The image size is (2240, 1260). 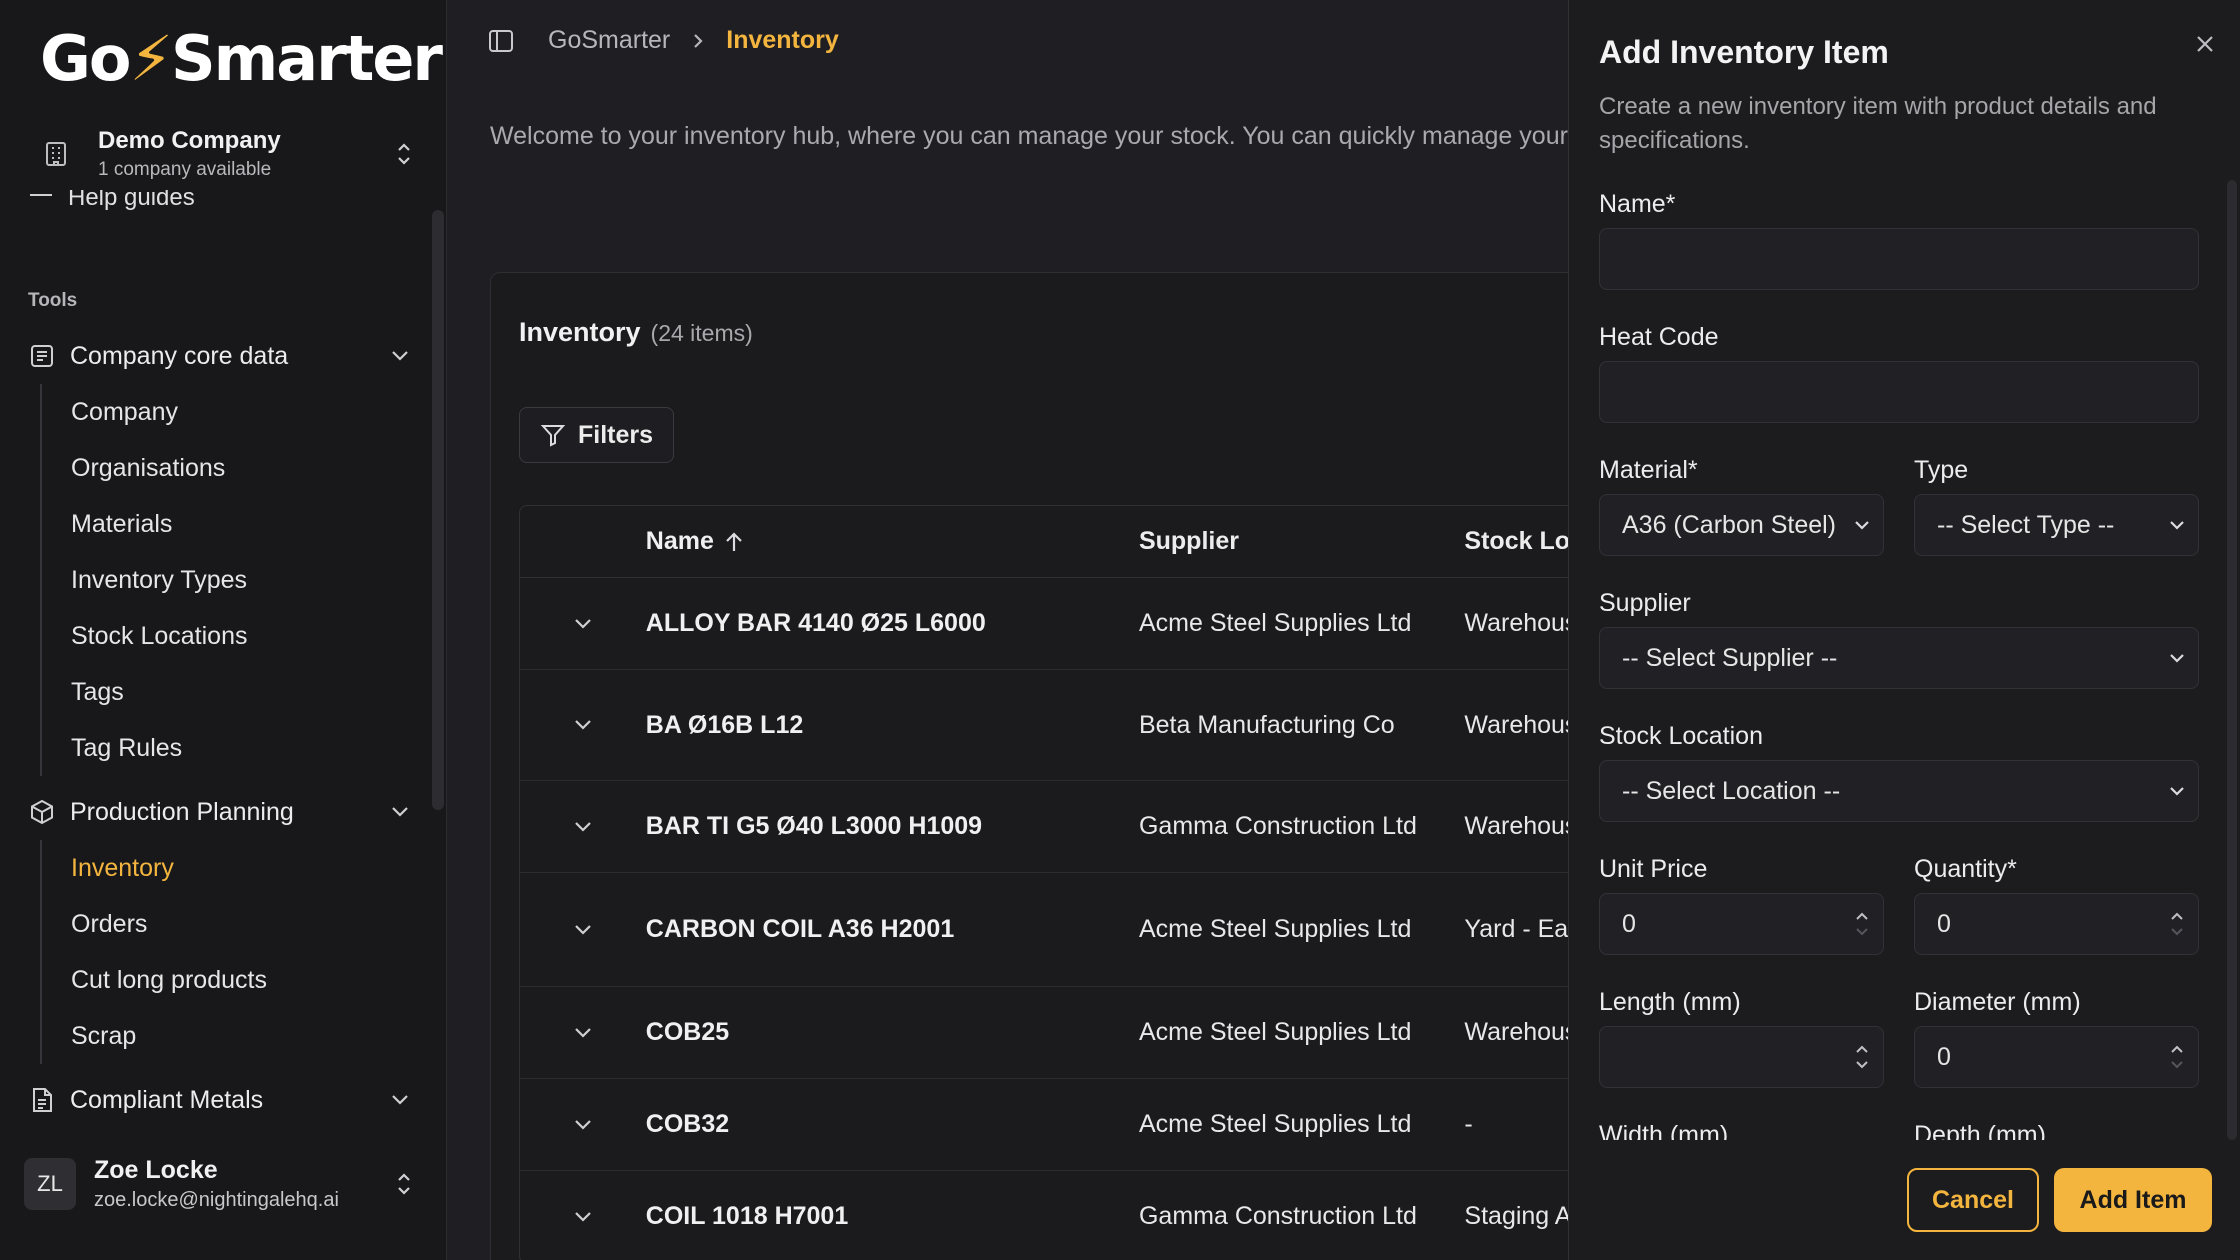 I want to click on sidebar-item-inventory: Inventory, so click(x=231, y=868).